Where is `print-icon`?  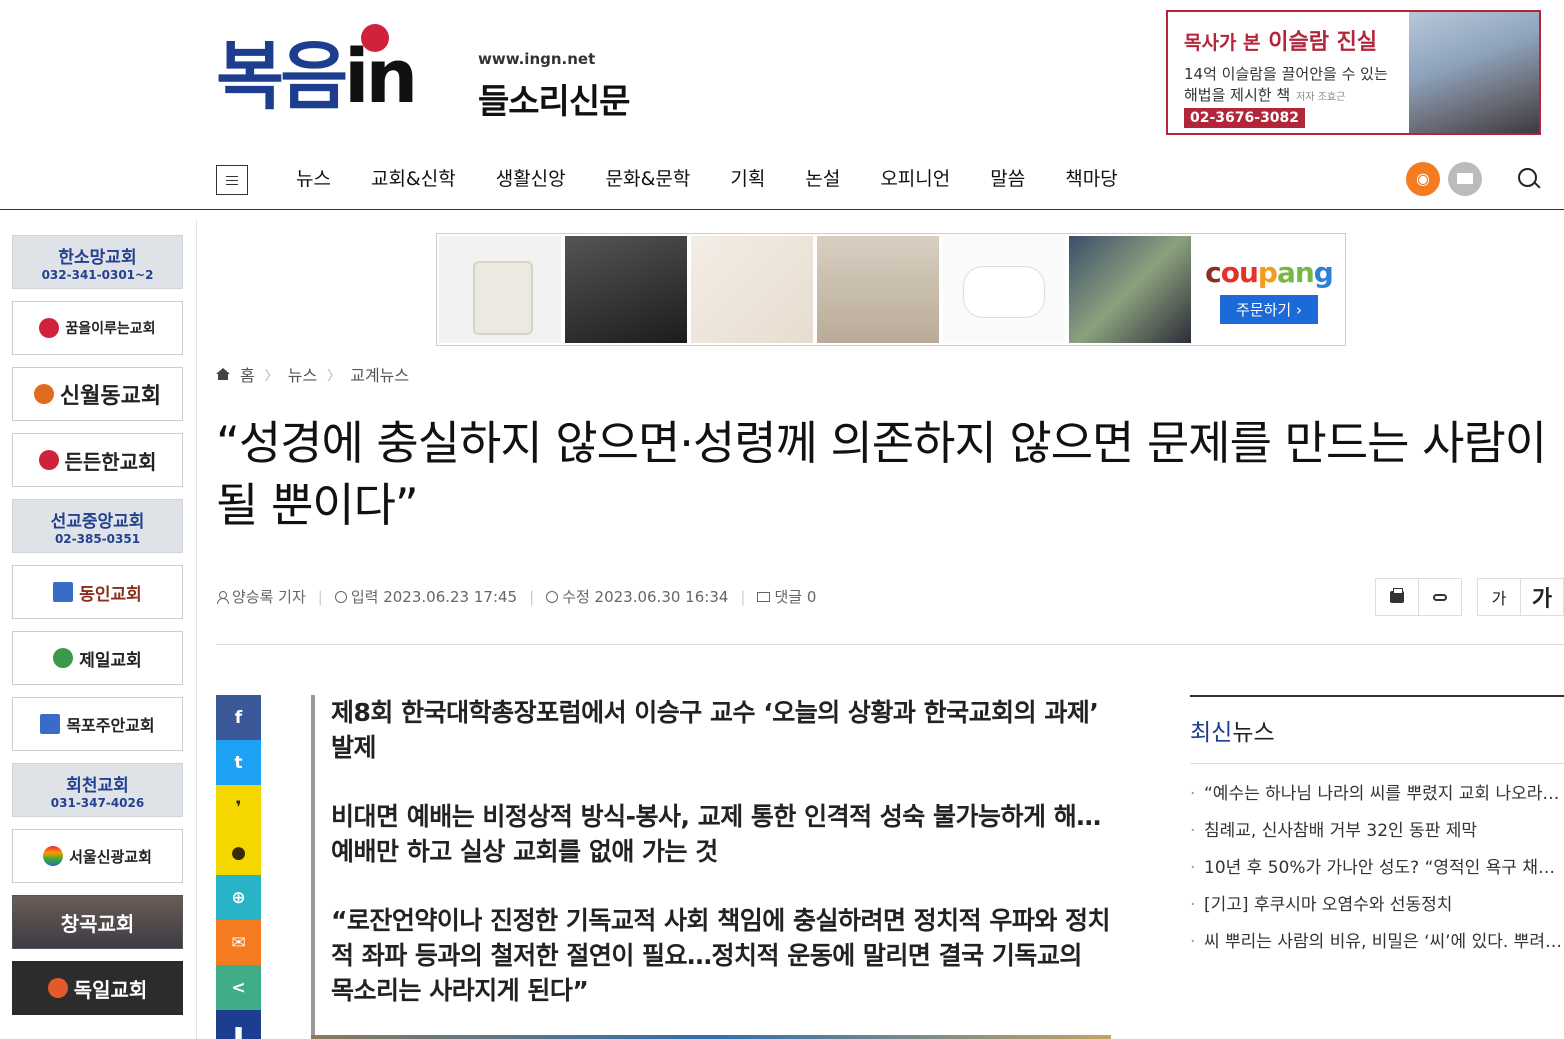 print-icon is located at coordinates (1397, 595).